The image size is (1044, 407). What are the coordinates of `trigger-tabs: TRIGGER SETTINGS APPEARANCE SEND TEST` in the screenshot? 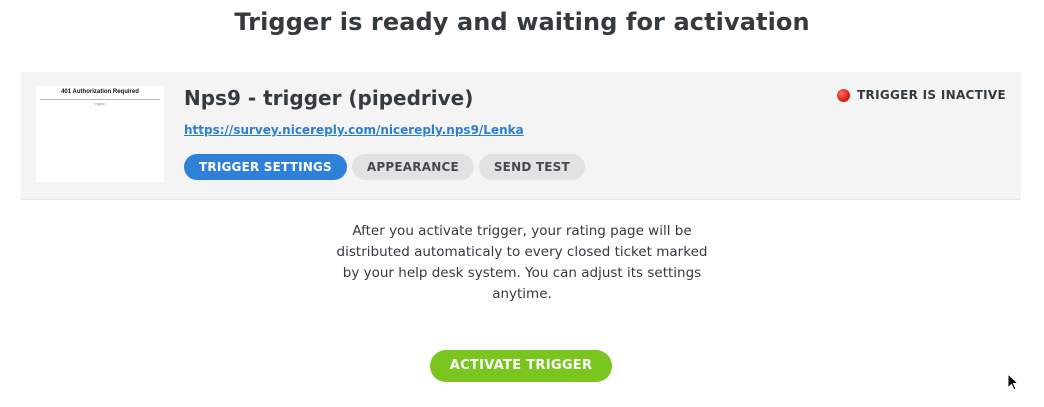 It's located at (384, 167).